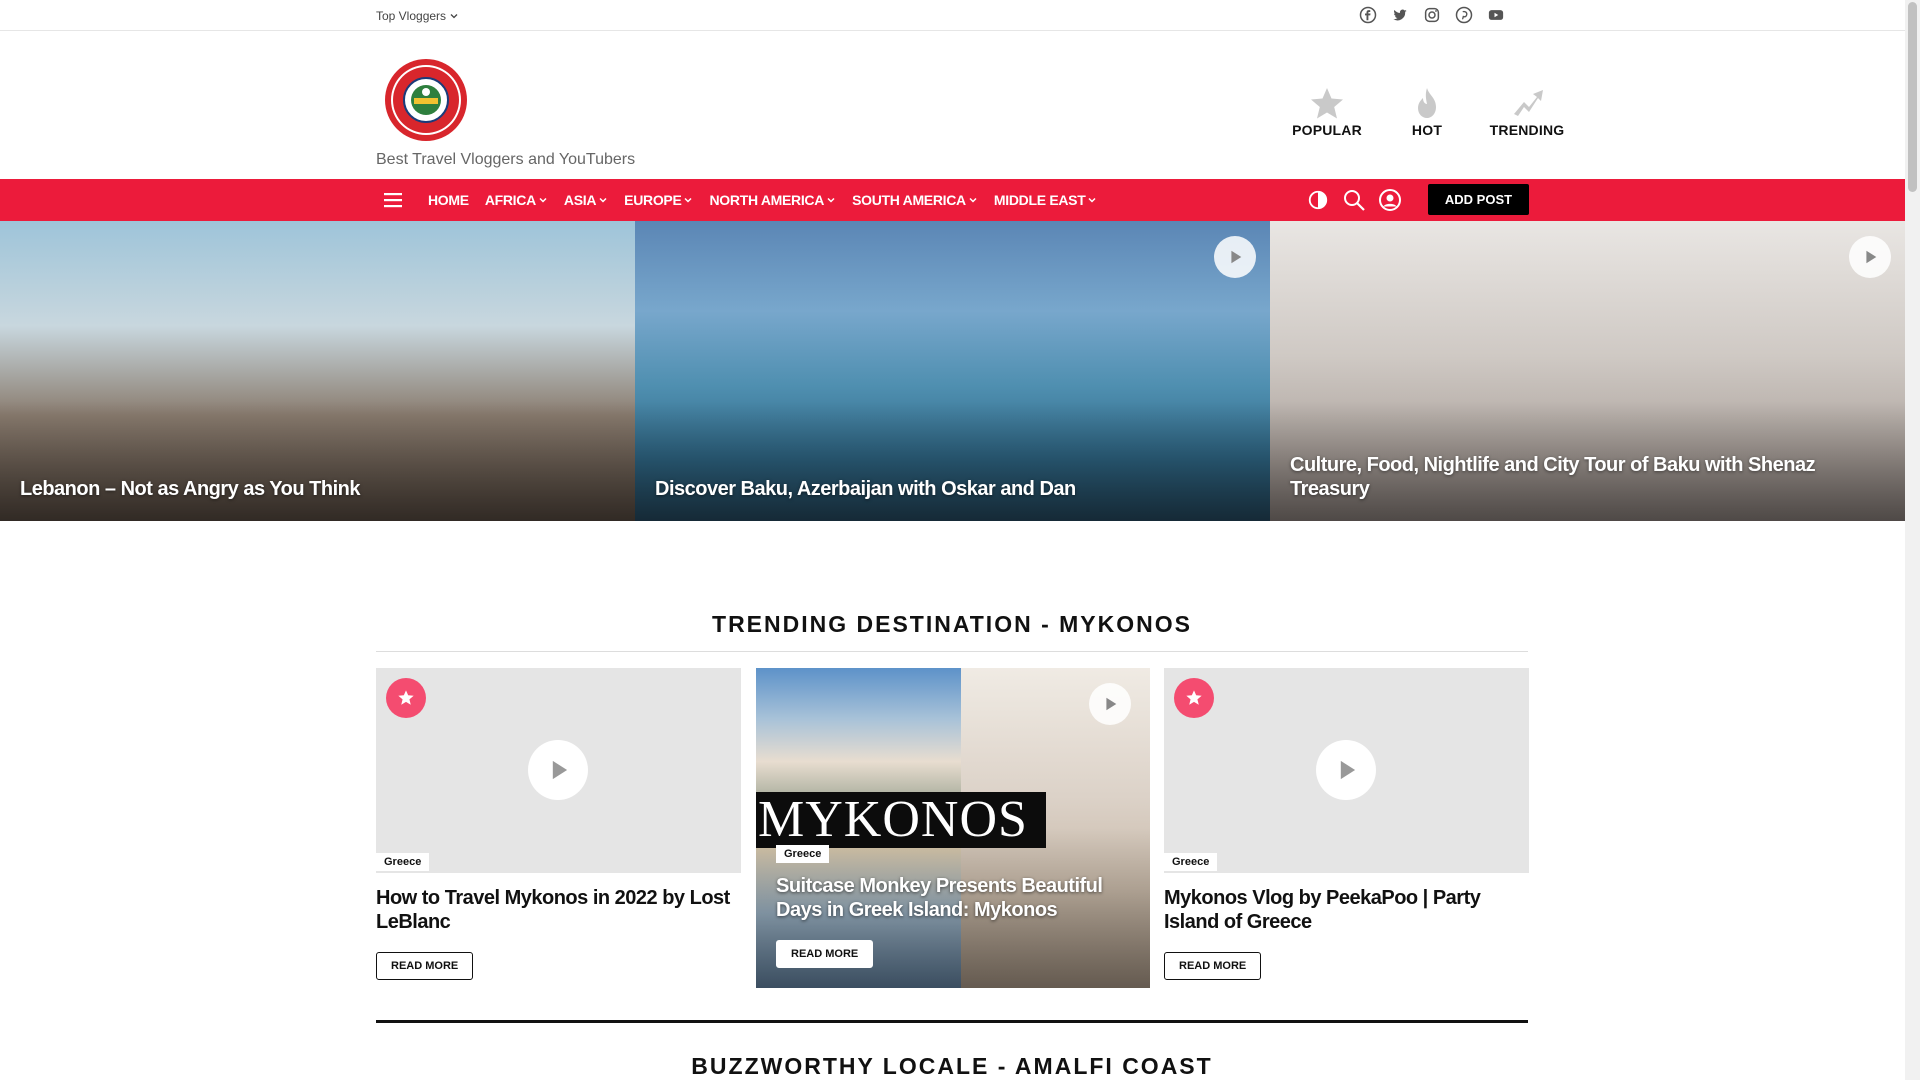  Describe the element at coordinates (1912, 97) in the screenshot. I see `scrollbar-thumb` at that location.